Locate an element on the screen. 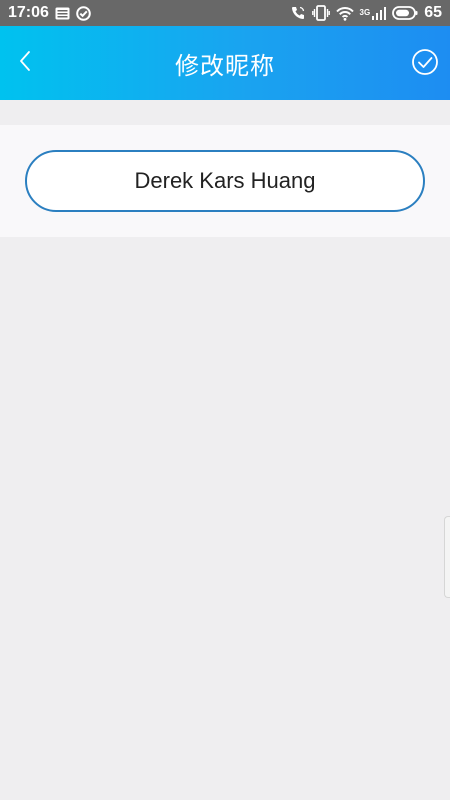 This screenshot has width=450, height=800. header: 修改昵称 is located at coordinates (225, 63).